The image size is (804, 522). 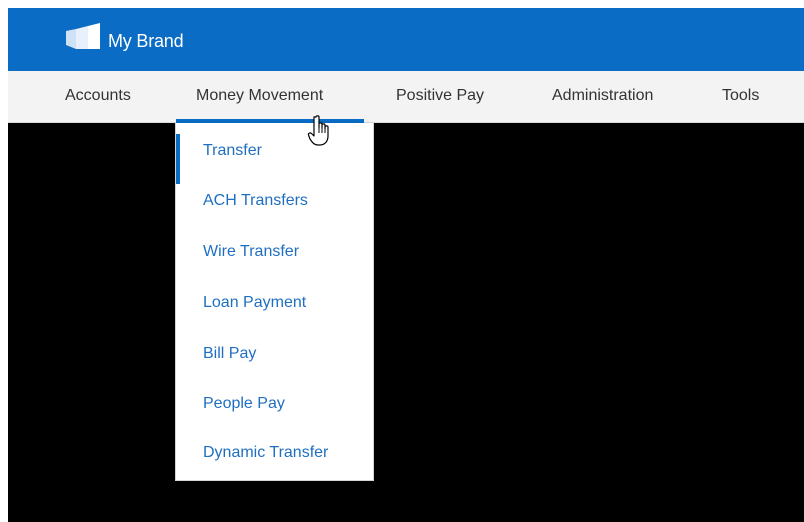 I want to click on menu-item-people-pay: People Pay, so click(x=274, y=404).